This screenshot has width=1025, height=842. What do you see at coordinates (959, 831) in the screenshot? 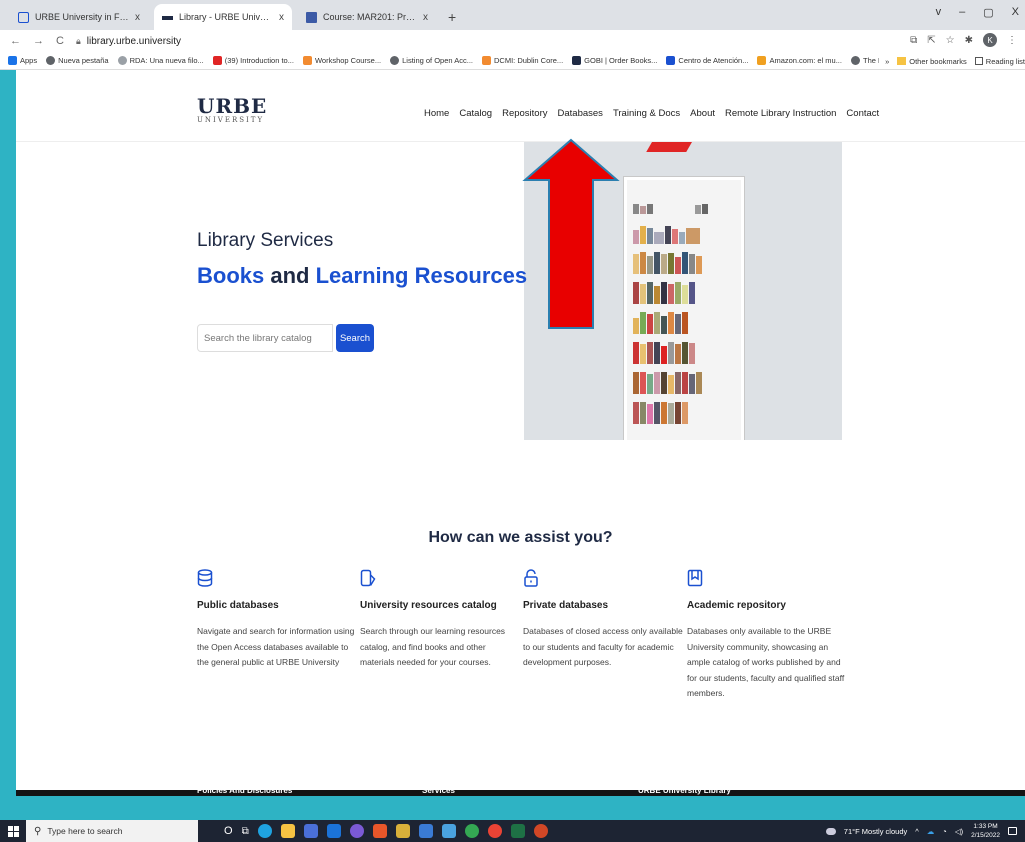
I see `volume-icon: ◁)` at bounding box center [959, 831].